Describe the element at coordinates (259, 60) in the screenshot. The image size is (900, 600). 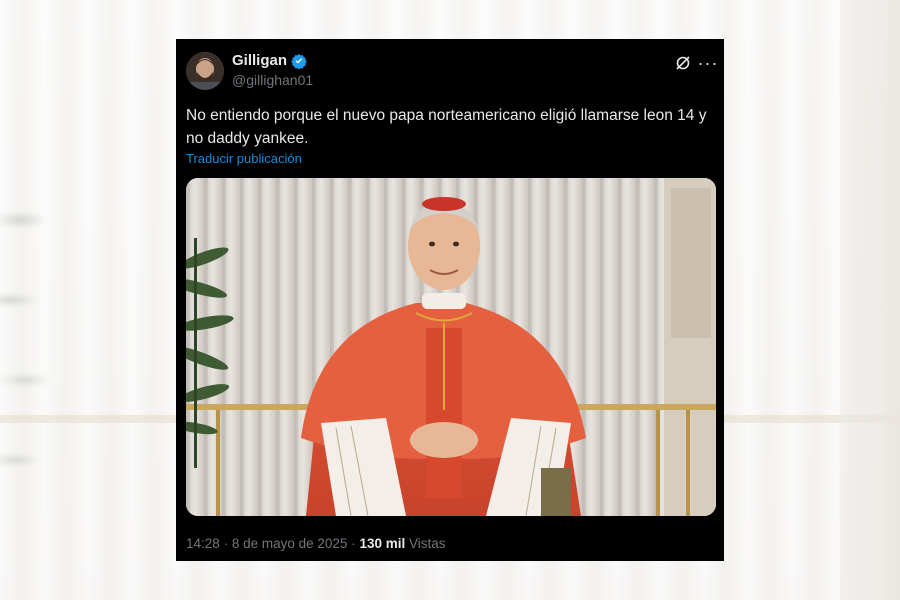
I see `display-name: Gilligan` at that location.